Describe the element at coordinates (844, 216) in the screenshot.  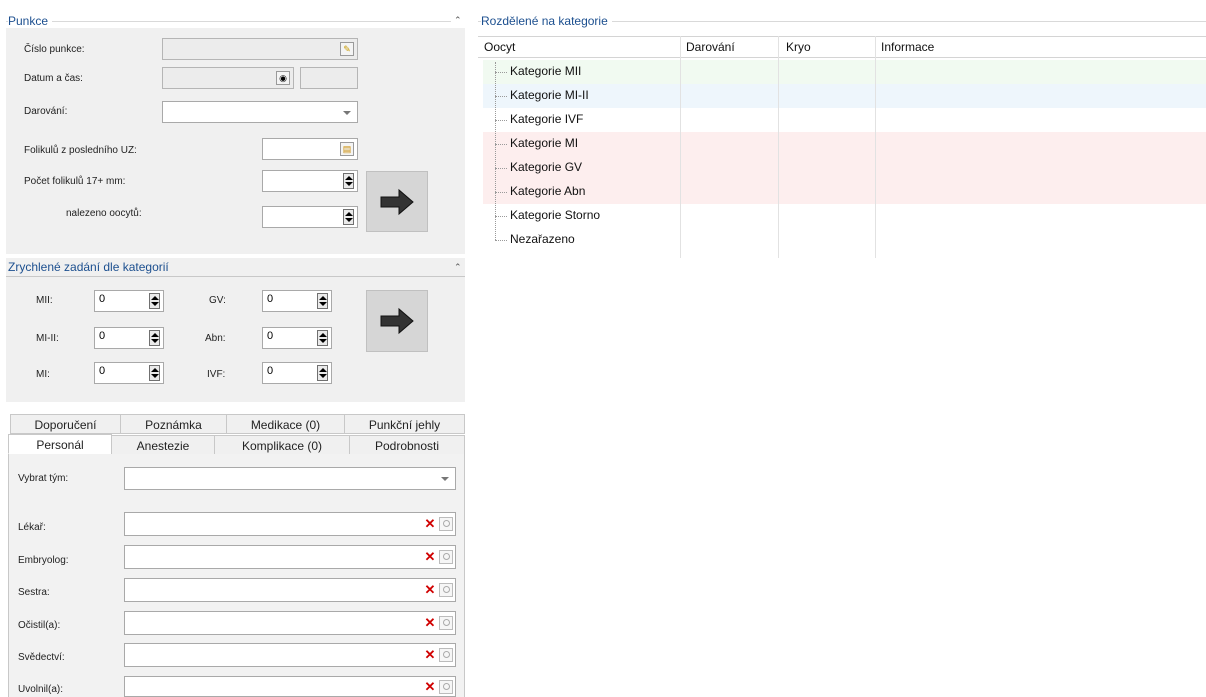
I see `tree-row: Kategorie Storno` at that location.